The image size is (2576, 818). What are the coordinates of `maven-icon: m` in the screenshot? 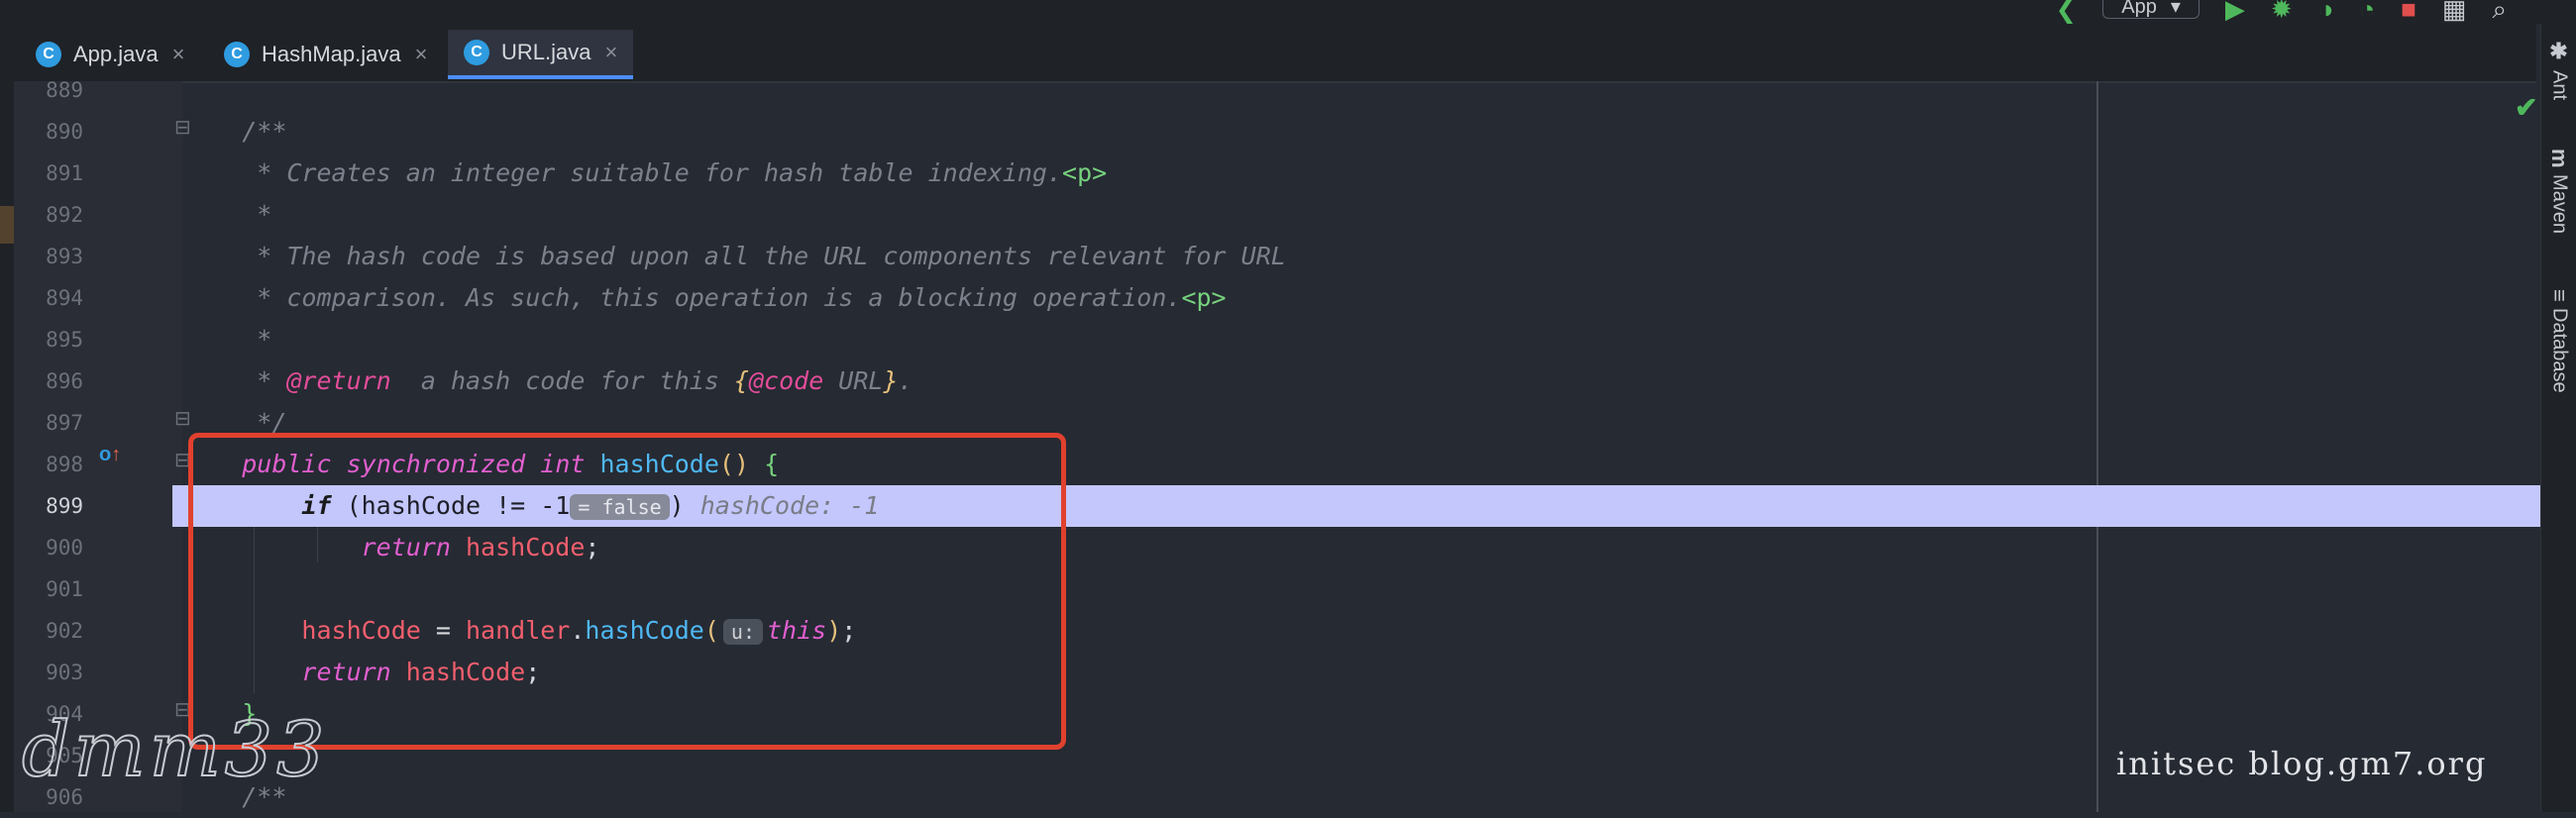 It's located at (2559, 158).